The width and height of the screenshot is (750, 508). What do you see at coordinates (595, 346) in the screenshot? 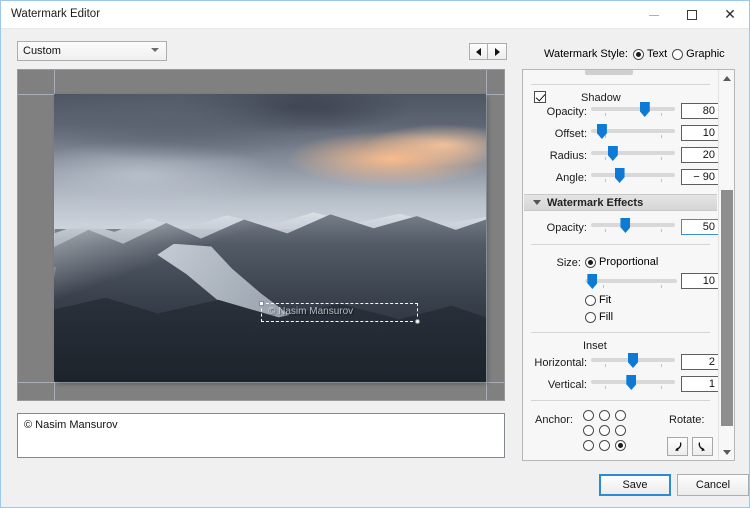
I see `inset-title: Inset` at bounding box center [595, 346].